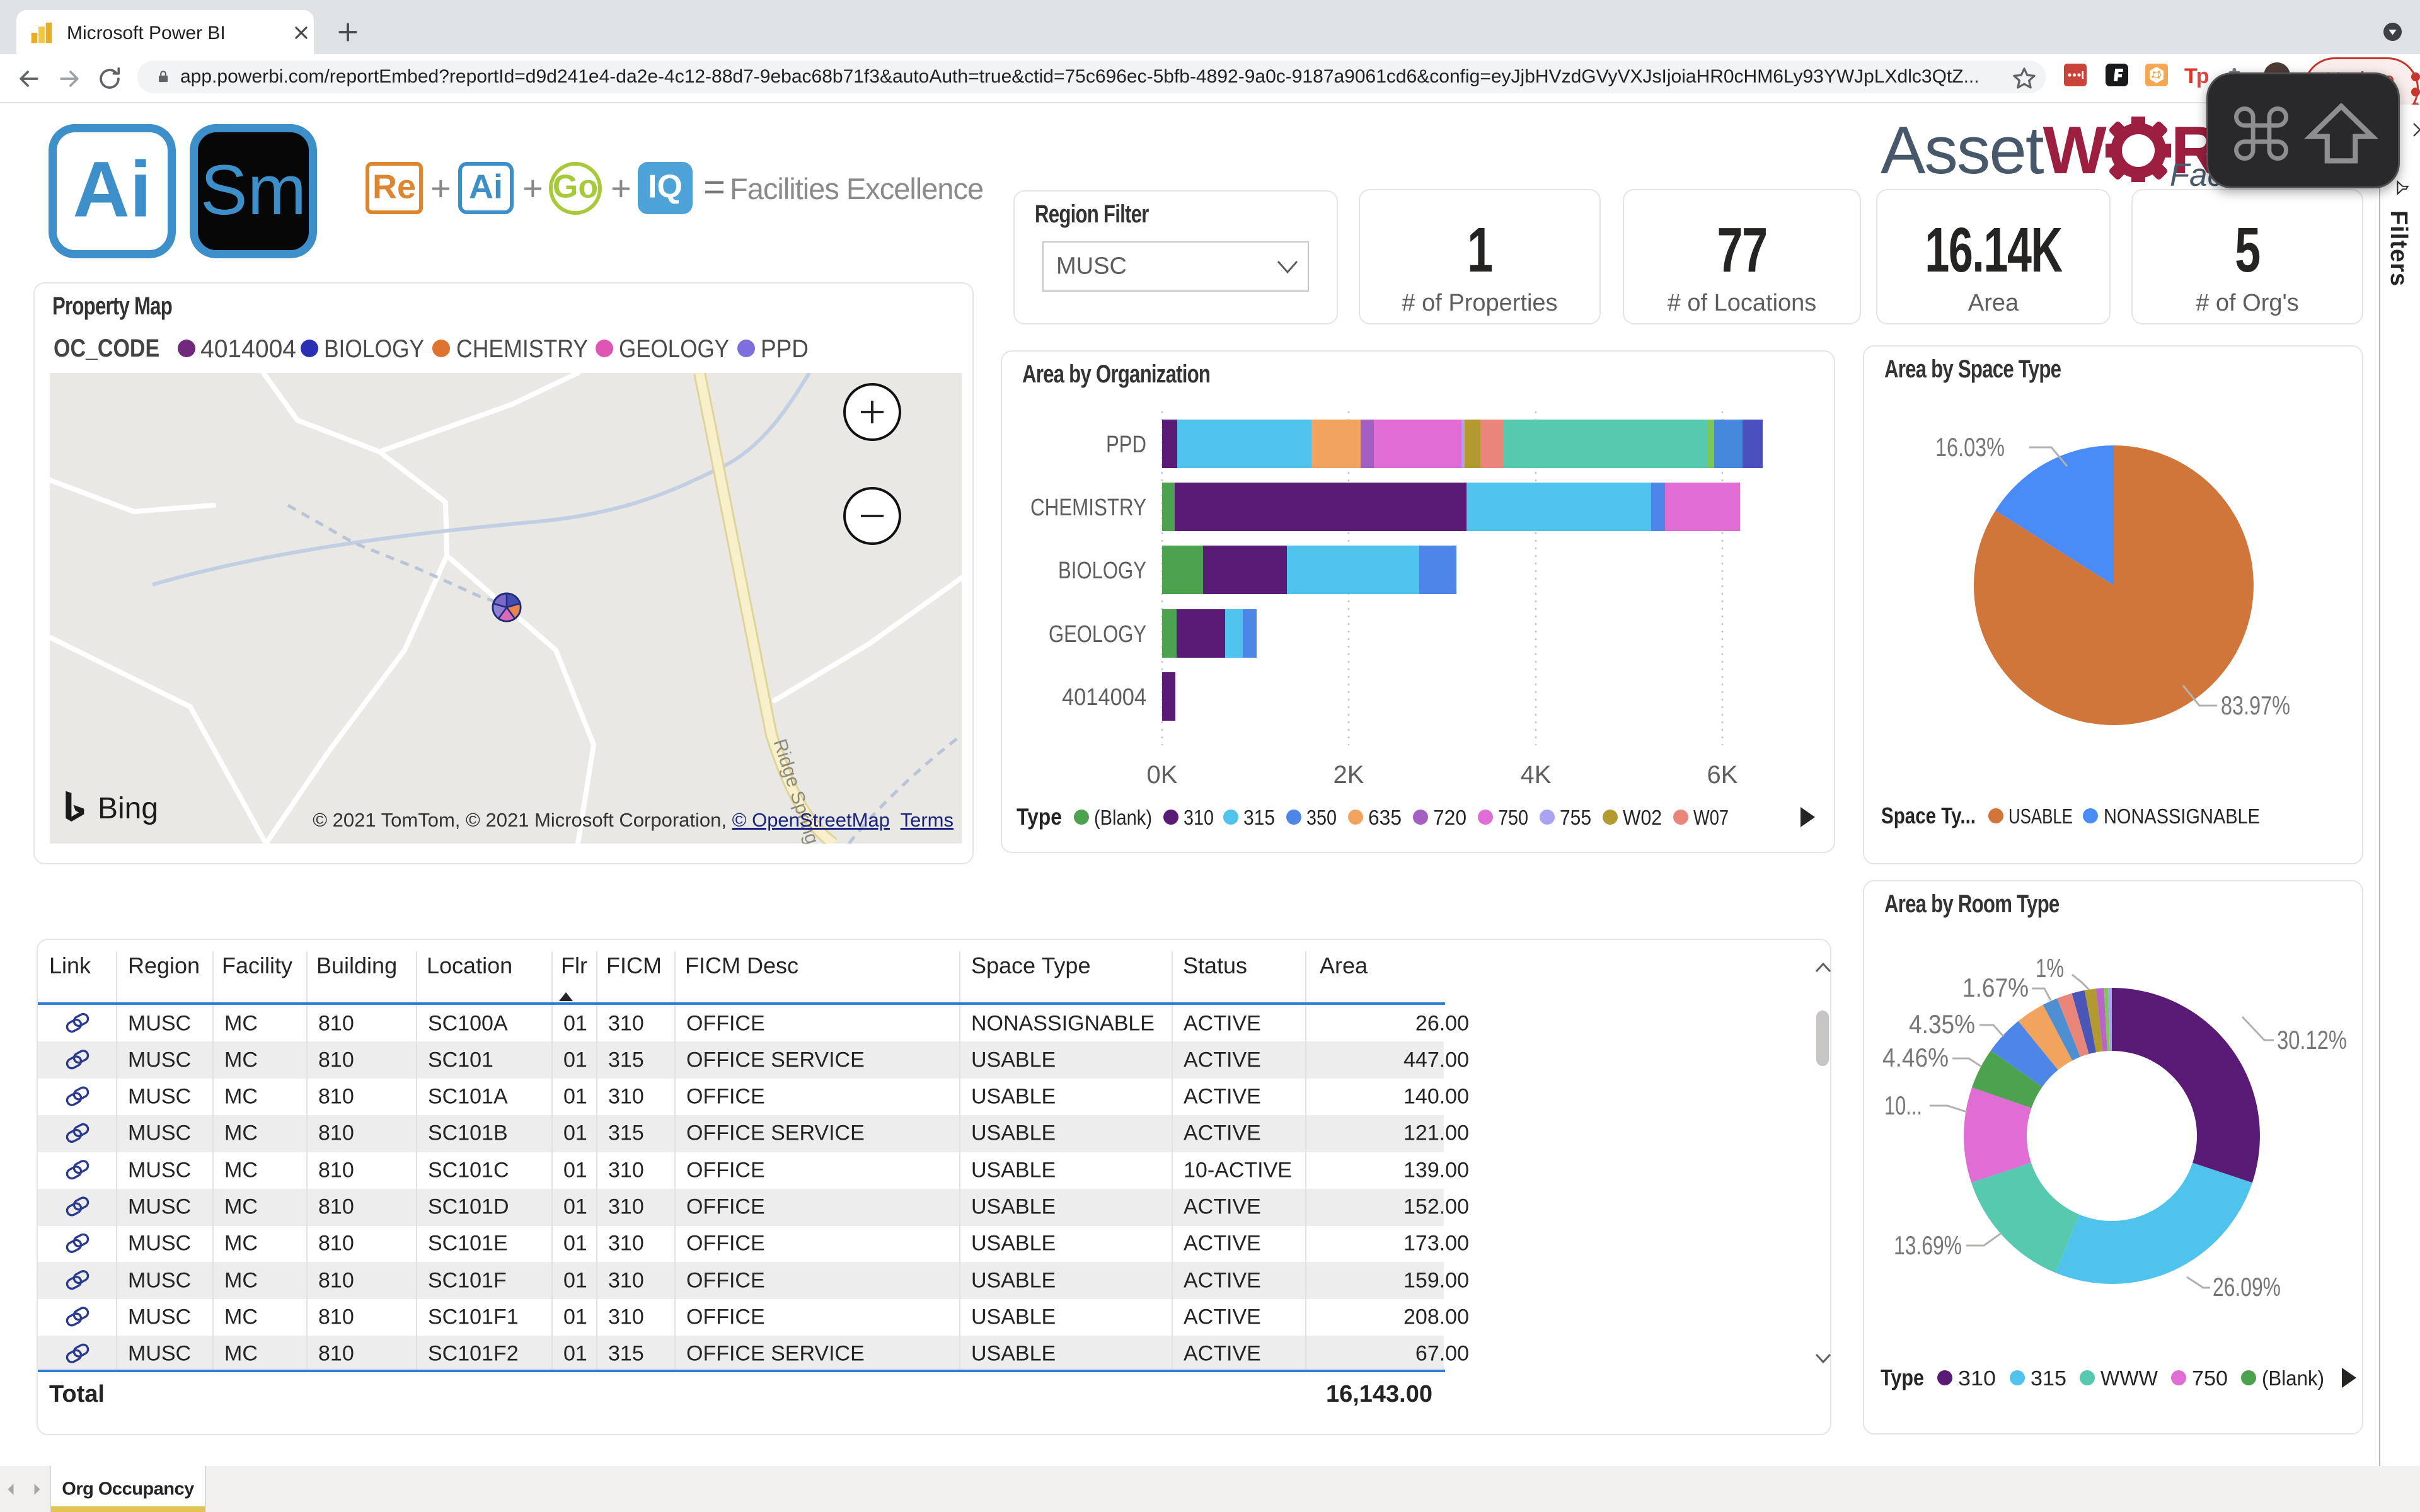 The image size is (2420, 1512). Describe the element at coordinates (1385, 817) in the screenshot. I see `svg-text: 635` at that location.